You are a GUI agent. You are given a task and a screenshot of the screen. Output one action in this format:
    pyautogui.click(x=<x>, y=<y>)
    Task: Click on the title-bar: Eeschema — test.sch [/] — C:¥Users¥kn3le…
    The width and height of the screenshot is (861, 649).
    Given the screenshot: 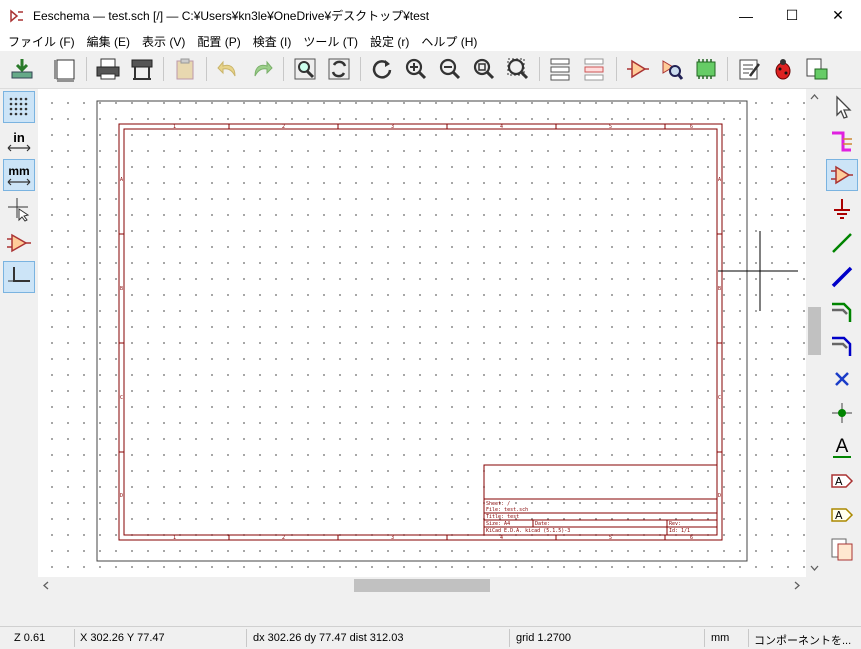 What is the action you would take?
    pyautogui.click(x=430, y=15)
    